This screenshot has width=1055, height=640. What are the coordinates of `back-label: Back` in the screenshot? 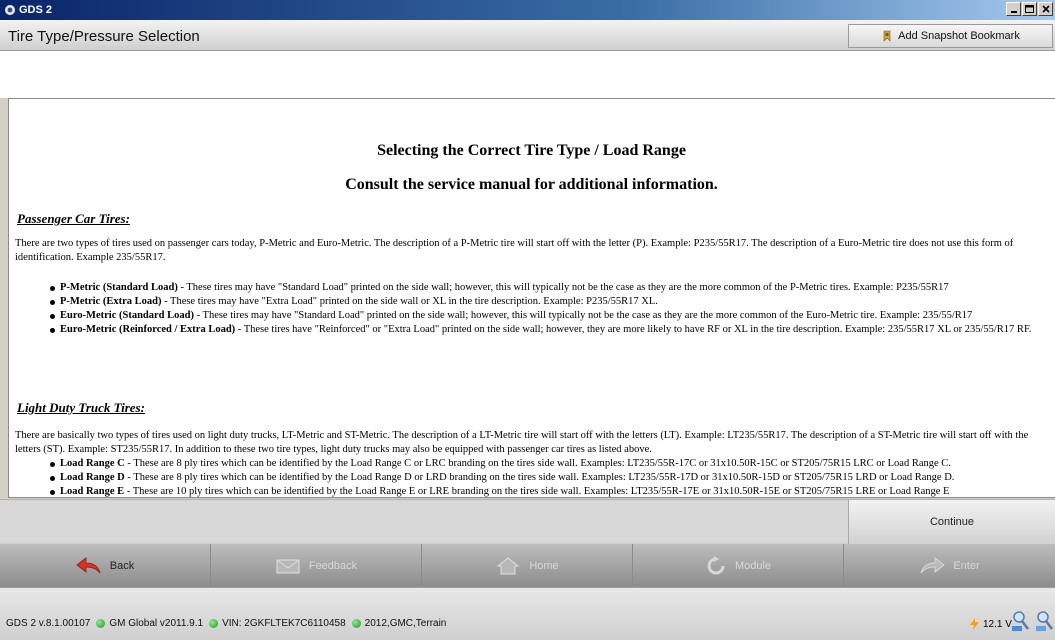 It's located at (122, 565).